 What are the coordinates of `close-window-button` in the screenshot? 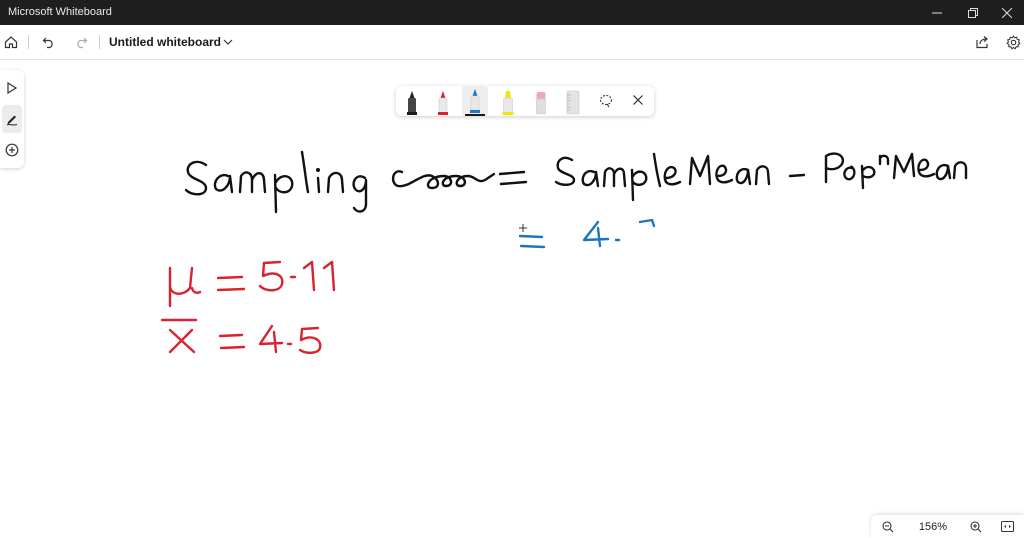 It's located at (1007, 12).